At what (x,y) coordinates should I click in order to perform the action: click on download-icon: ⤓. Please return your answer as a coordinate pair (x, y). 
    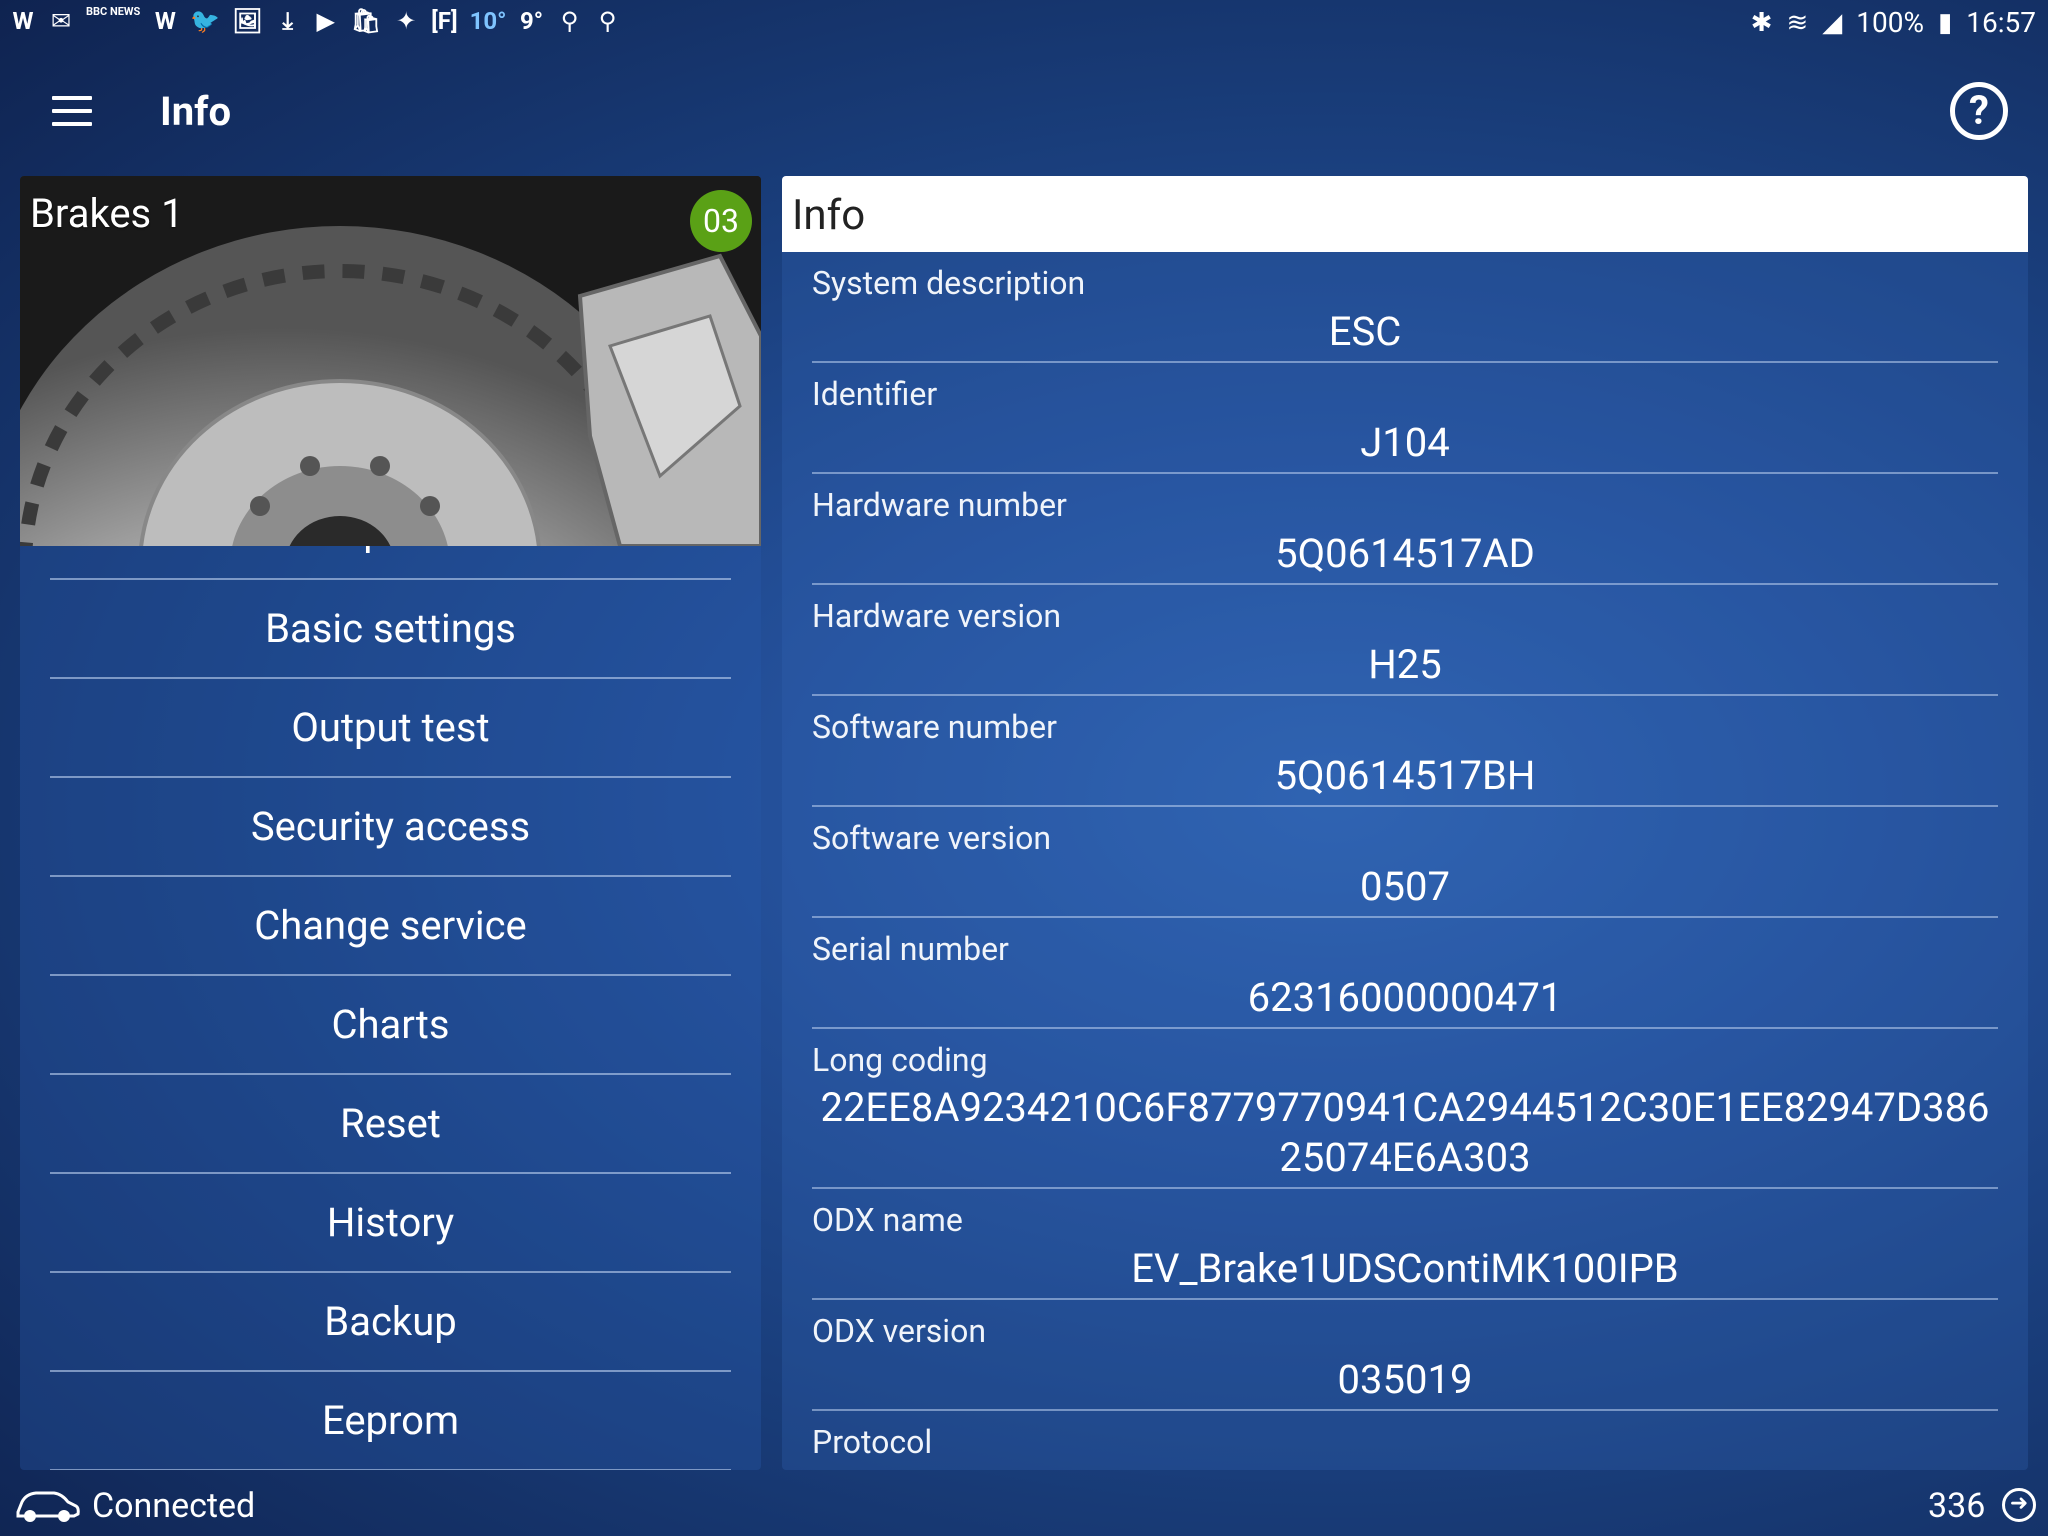
    Looking at the image, I should click on (287, 21).